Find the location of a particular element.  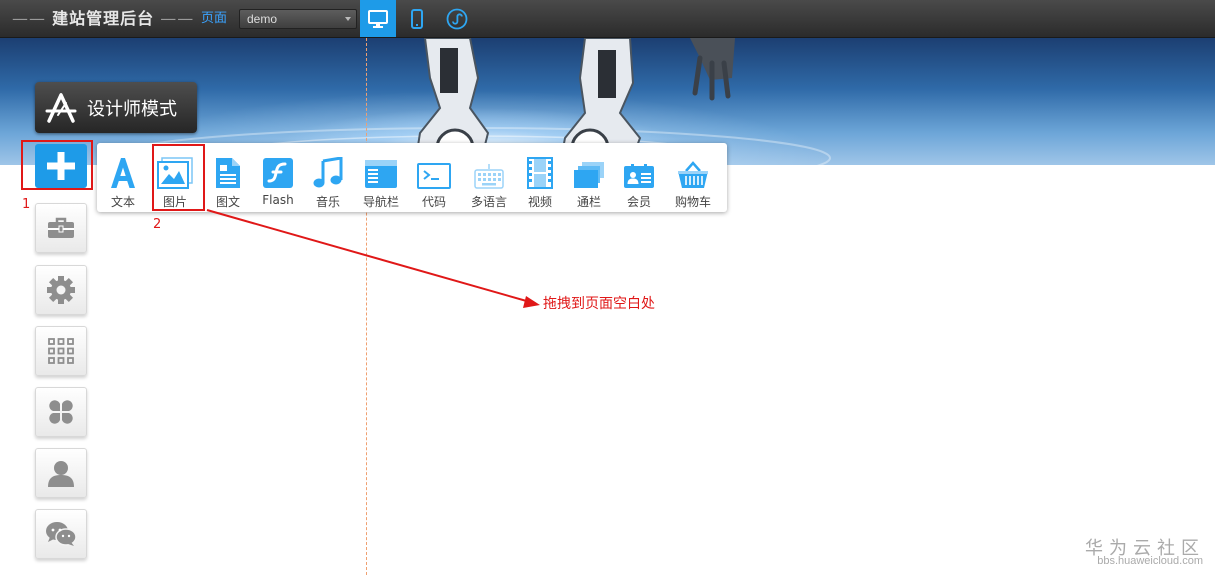

drag-arrowhead is located at coordinates (531, 302).